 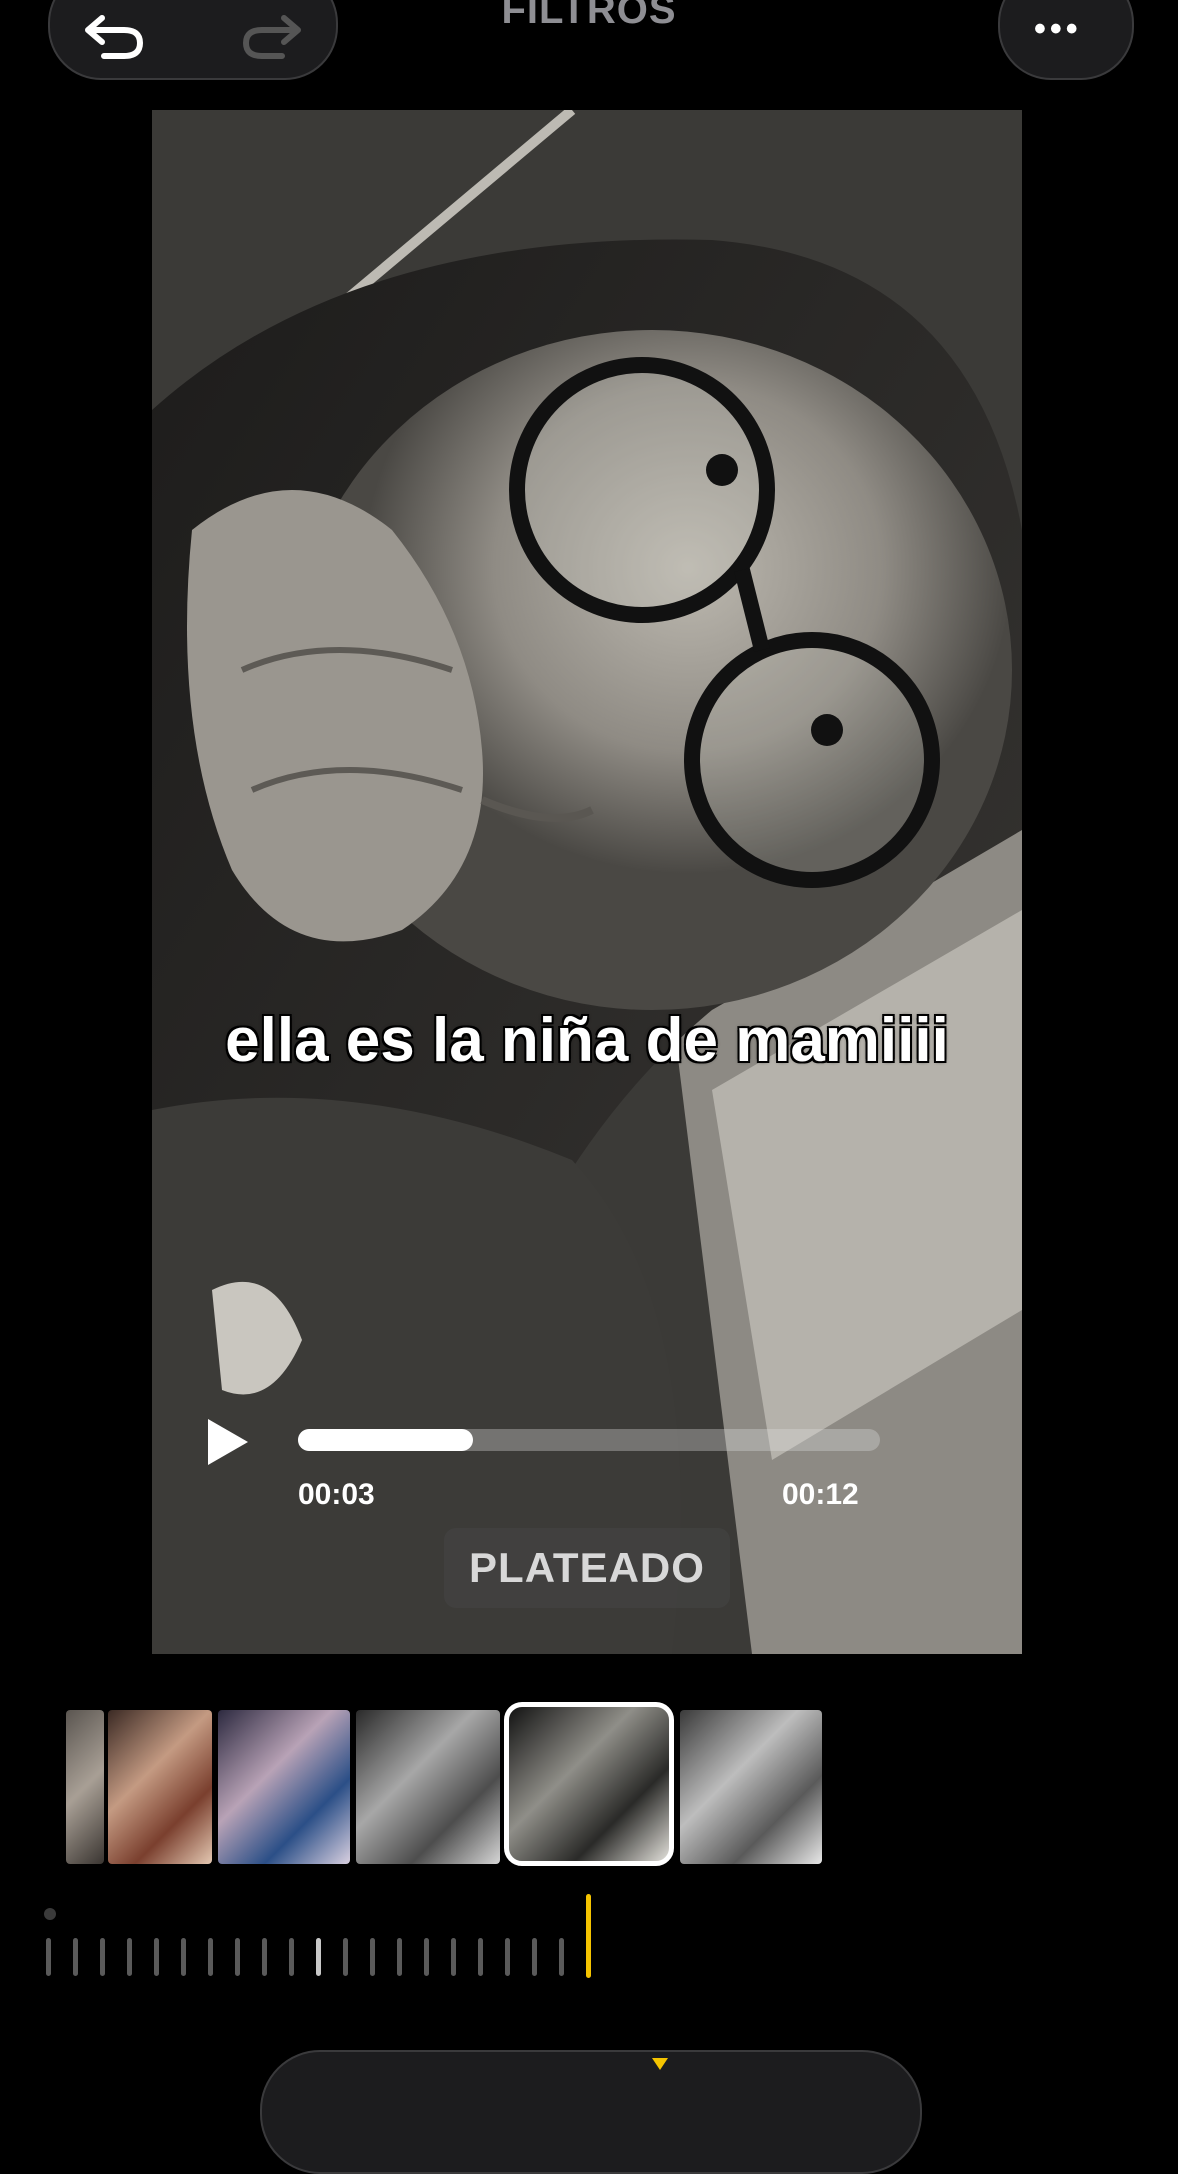 I want to click on bottom-toolbar, so click(x=591, y=2112).